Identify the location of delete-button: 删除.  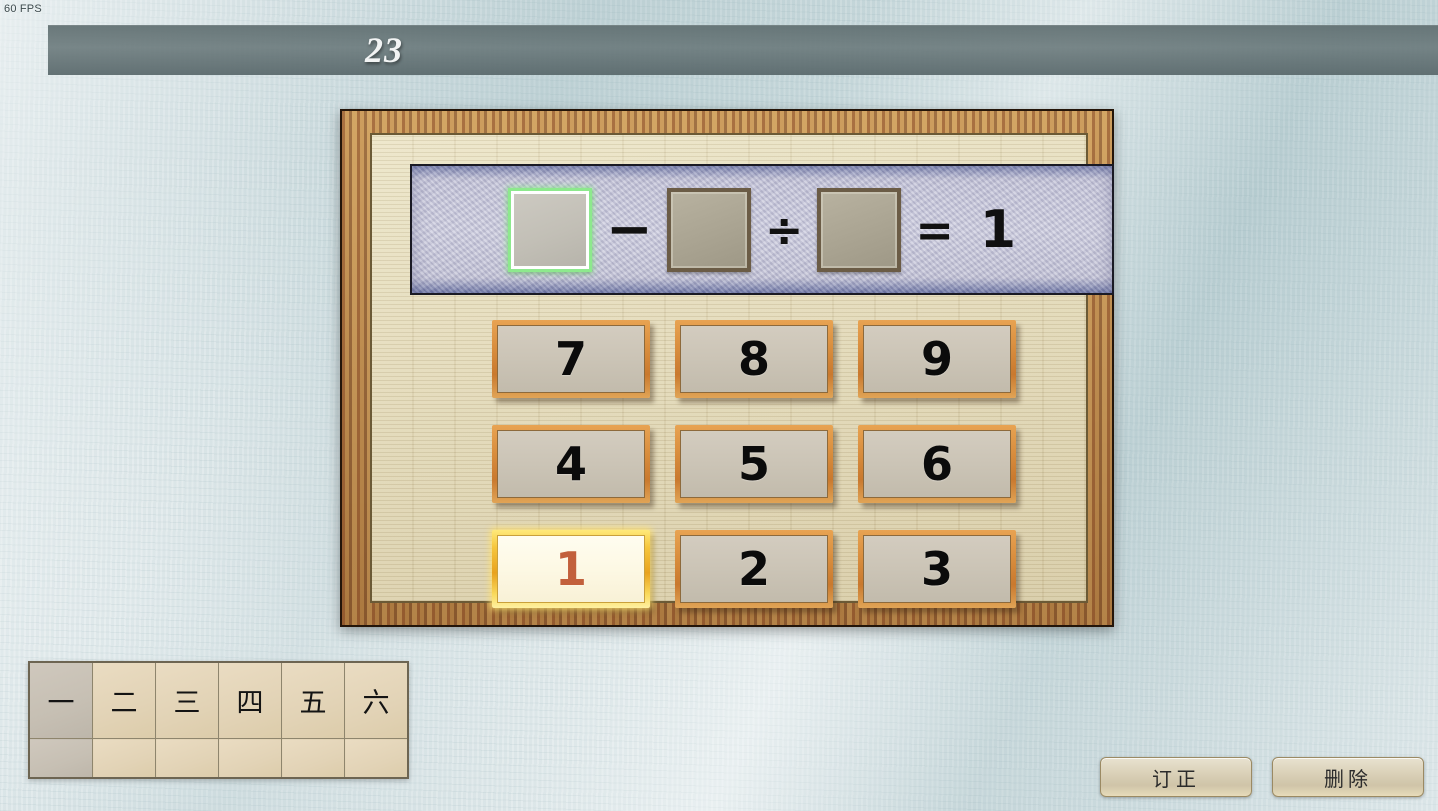
(1348, 777).